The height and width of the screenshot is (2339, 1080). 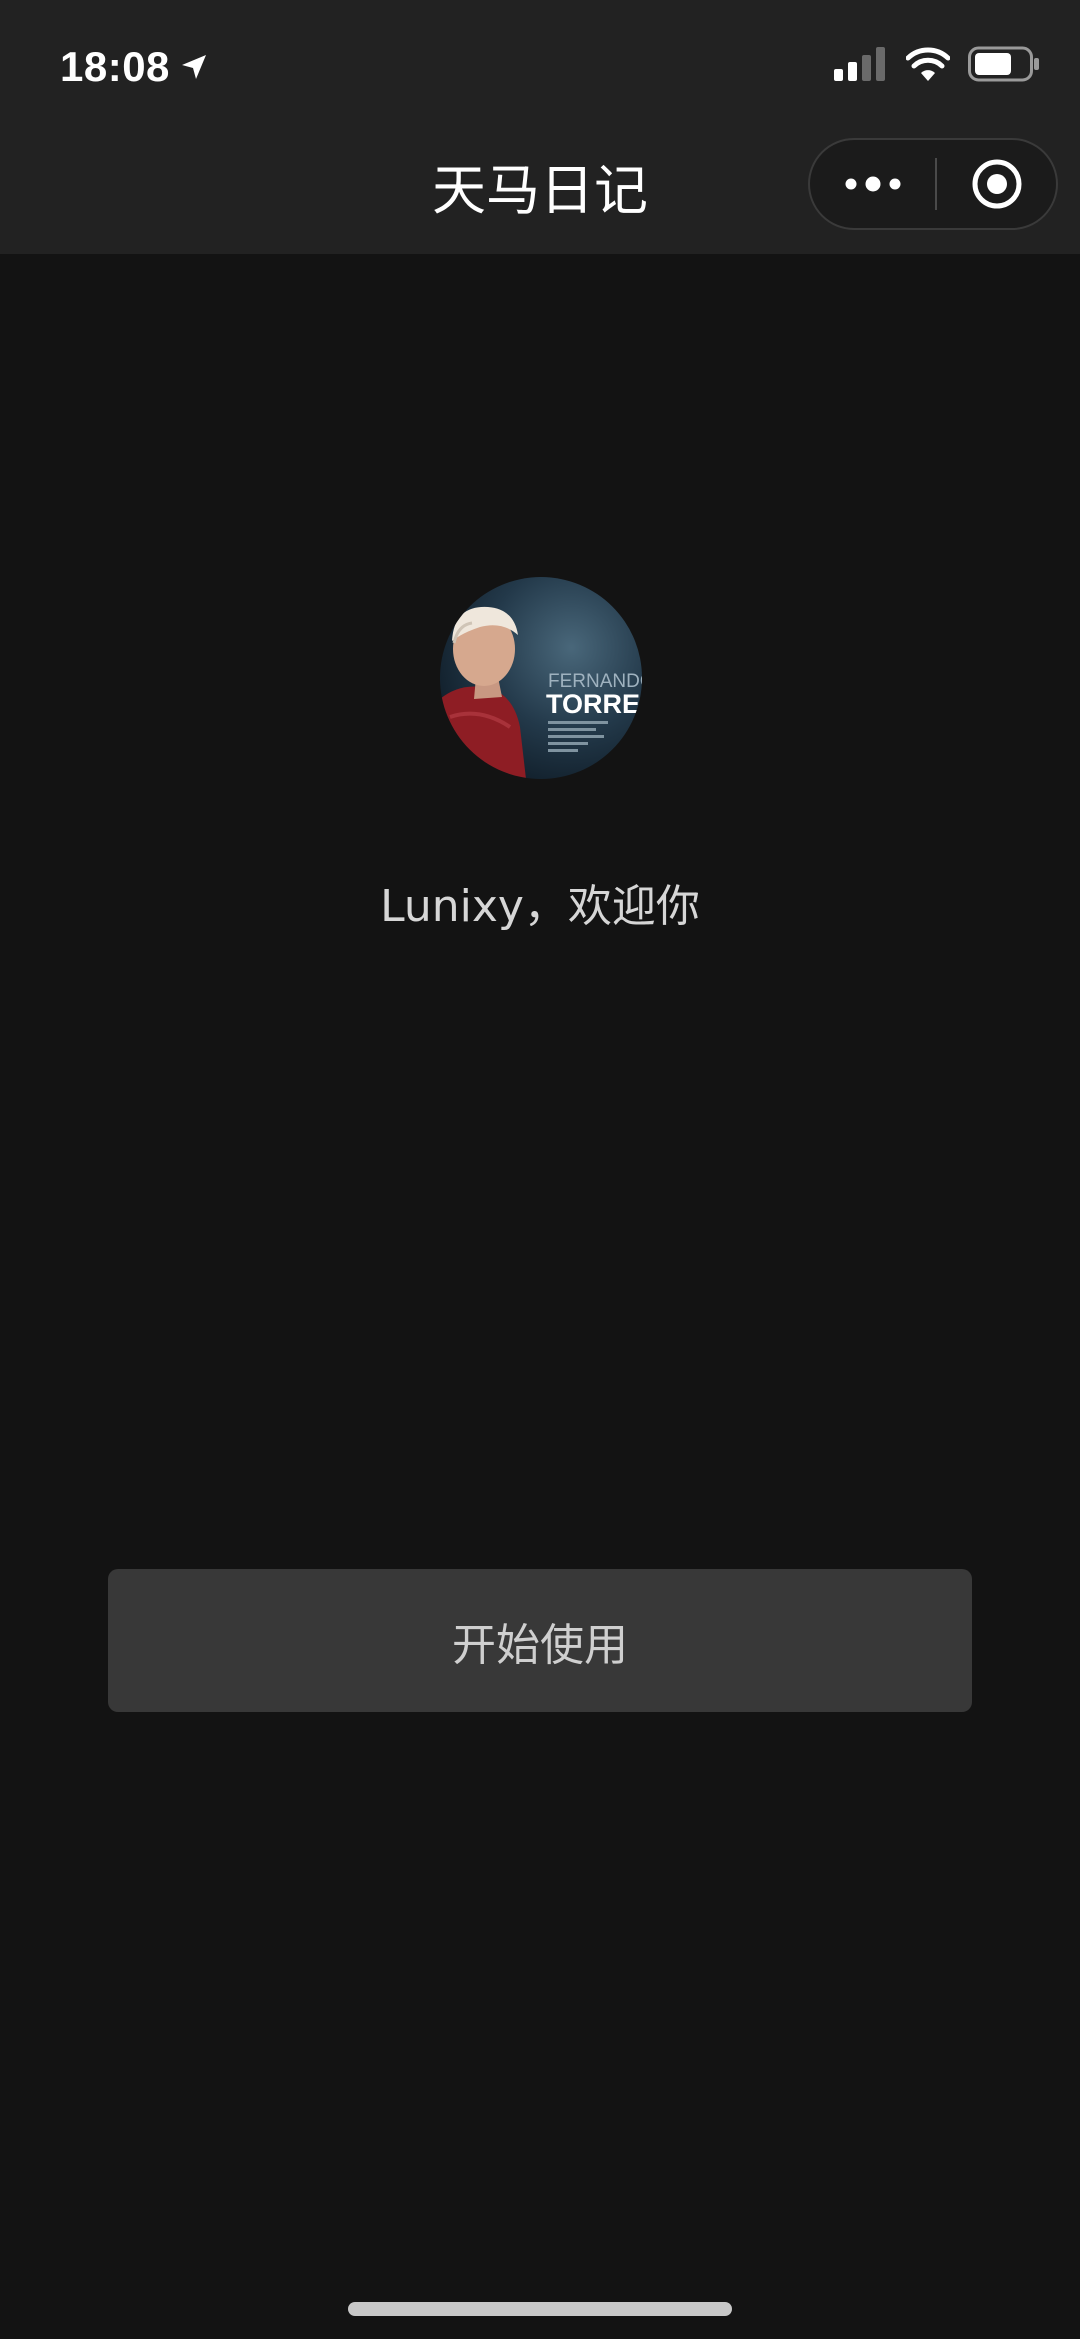 What do you see at coordinates (594, 704) in the screenshot?
I see `avatar-name-line2: TORRES` at bounding box center [594, 704].